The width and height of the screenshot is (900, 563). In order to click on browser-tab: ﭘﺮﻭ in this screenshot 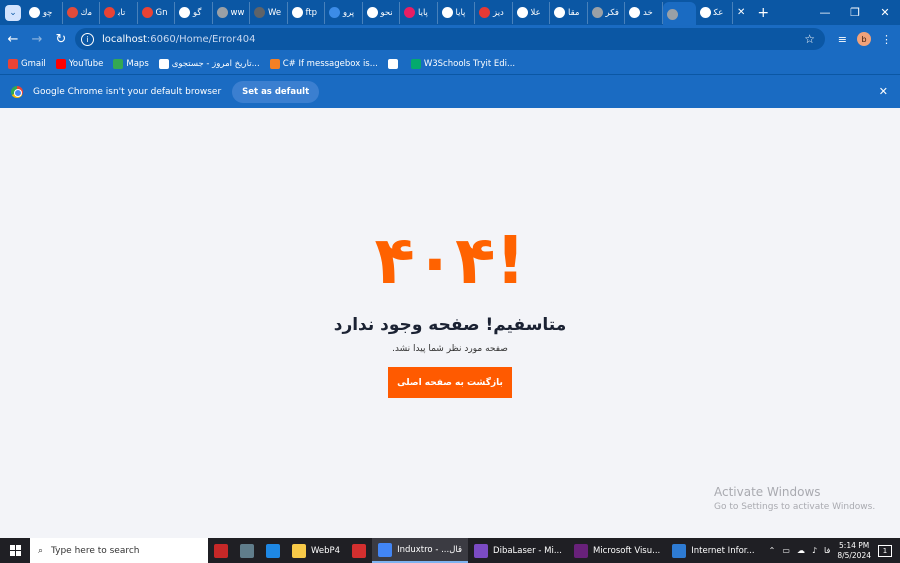, I will do `click(344, 12)`.